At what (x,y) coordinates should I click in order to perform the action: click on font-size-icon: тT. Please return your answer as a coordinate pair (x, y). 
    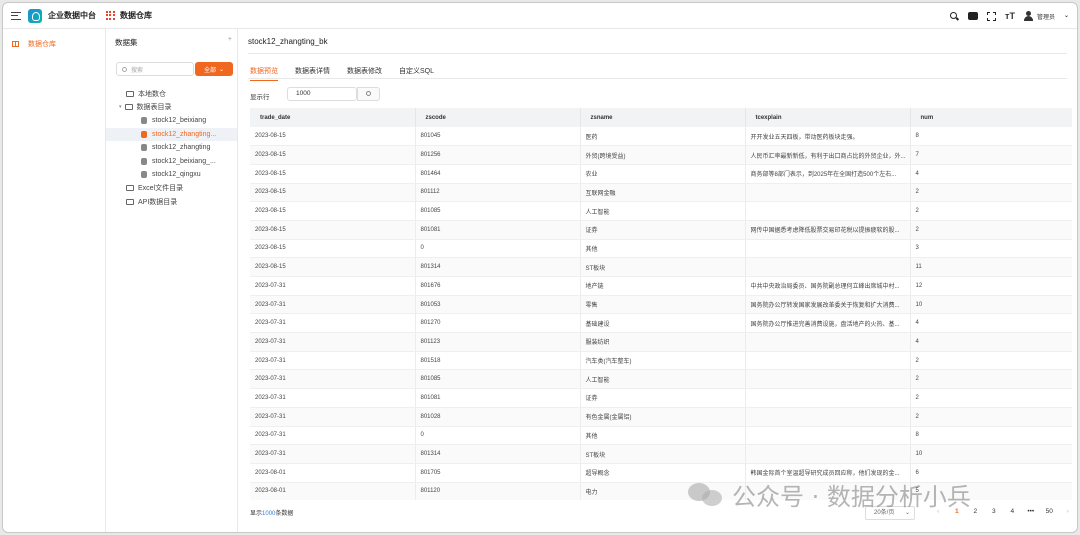
    Looking at the image, I should click on (1010, 16).